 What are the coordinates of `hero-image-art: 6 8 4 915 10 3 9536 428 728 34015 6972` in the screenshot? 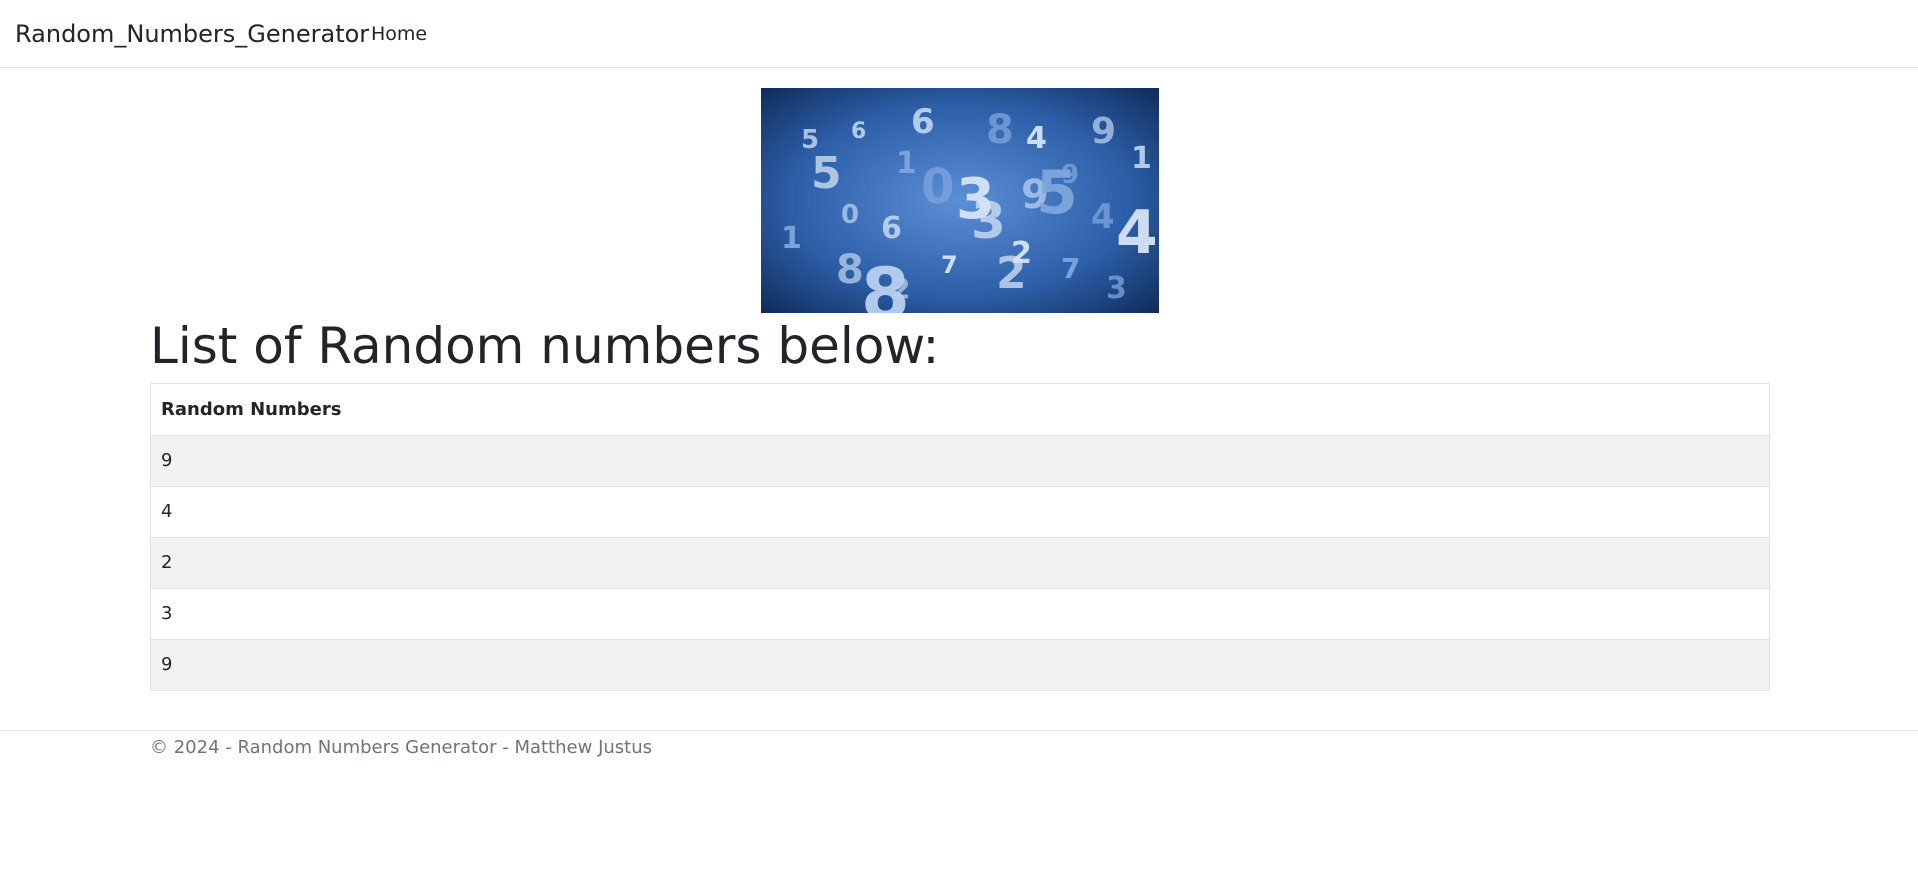 It's located at (960, 200).